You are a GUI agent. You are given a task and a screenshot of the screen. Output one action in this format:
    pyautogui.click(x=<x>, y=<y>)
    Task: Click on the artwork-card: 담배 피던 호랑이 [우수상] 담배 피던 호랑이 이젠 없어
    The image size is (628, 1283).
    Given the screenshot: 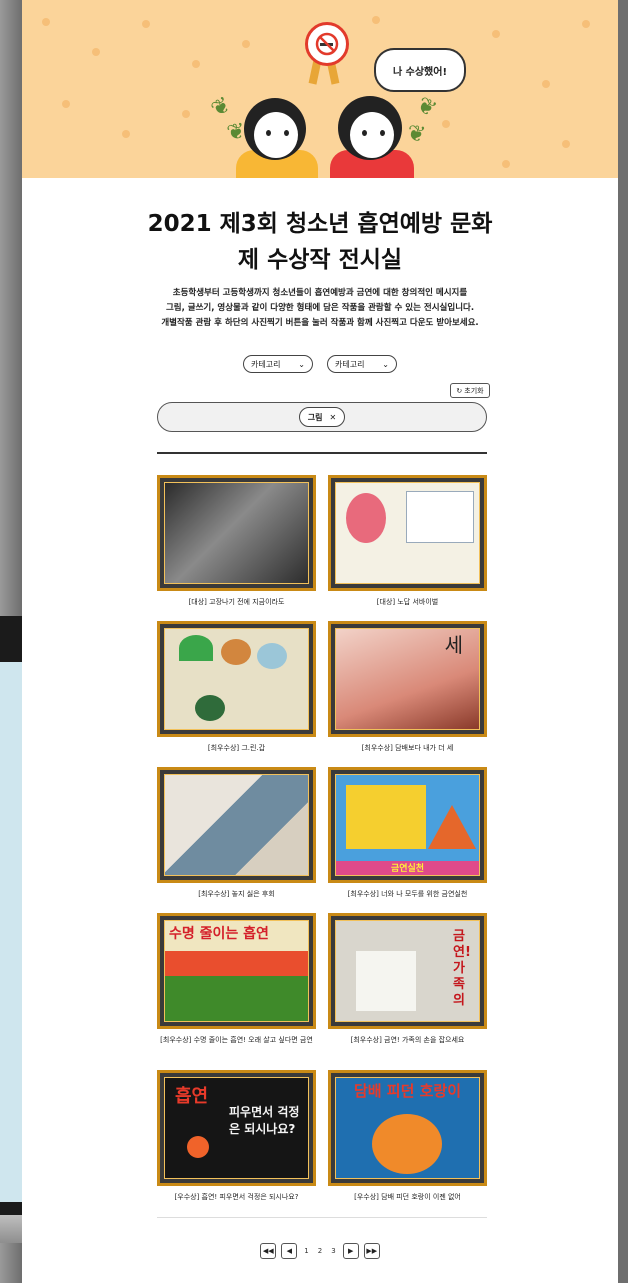 What is the action you would take?
    pyautogui.click(x=407, y=1136)
    